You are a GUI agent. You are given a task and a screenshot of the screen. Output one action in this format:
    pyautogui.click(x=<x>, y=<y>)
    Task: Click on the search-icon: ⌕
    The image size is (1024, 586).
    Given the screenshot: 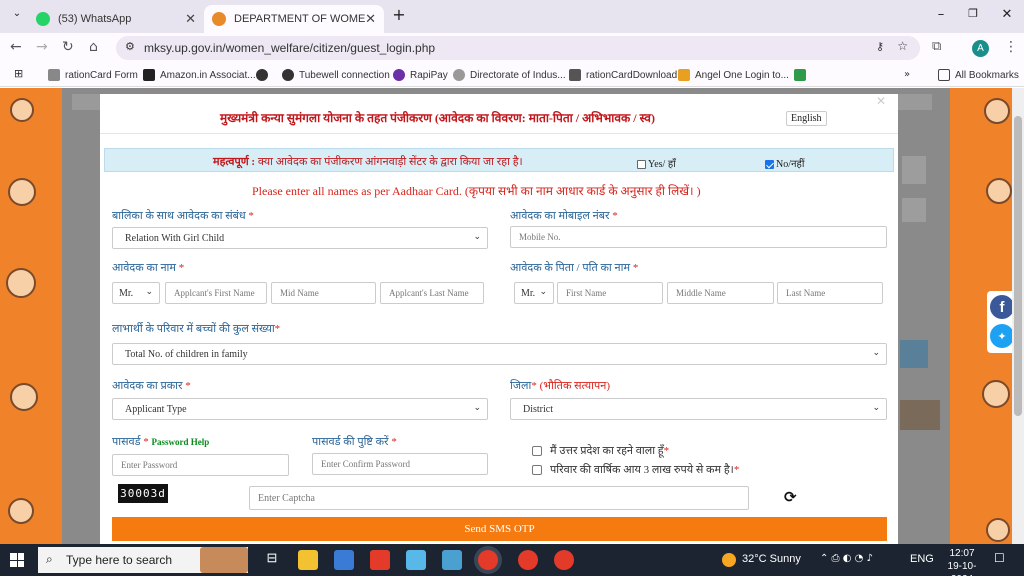 What is the action you would take?
    pyautogui.click(x=49, y=559)
    